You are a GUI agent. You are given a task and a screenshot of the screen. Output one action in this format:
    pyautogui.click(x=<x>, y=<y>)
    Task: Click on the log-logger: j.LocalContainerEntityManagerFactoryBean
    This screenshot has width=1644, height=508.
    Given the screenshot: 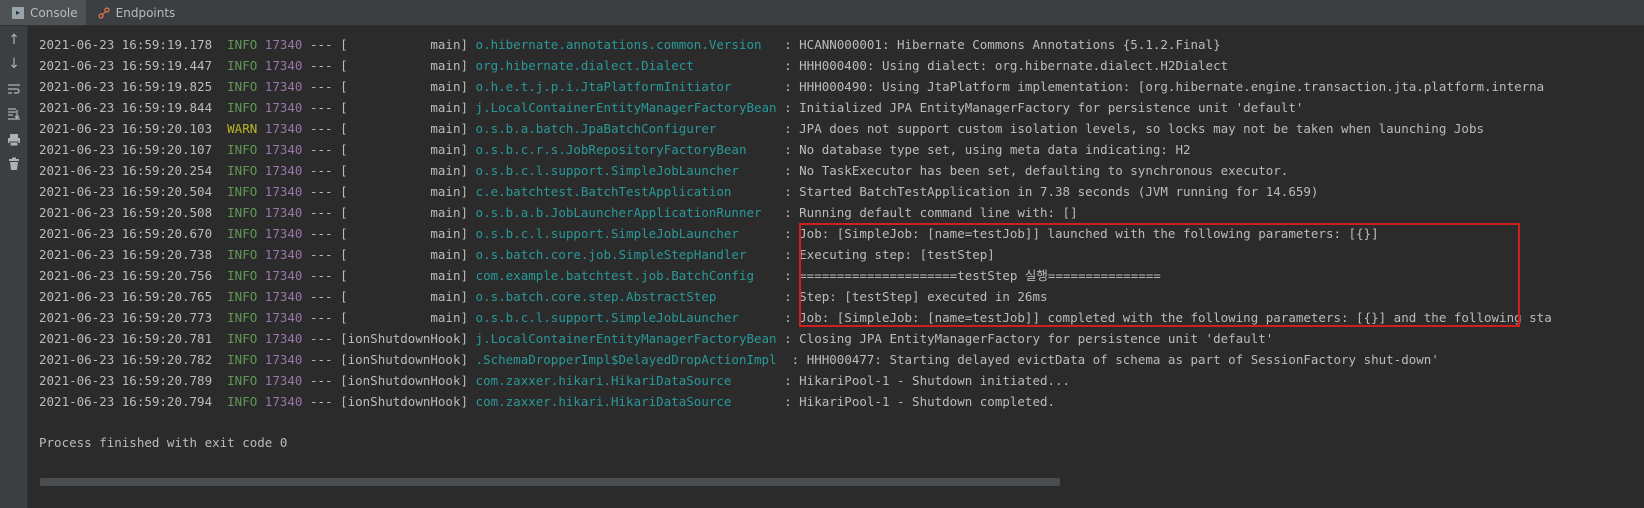 What is the action you would take?
    pyautogui.click(x=626, y=338)
    